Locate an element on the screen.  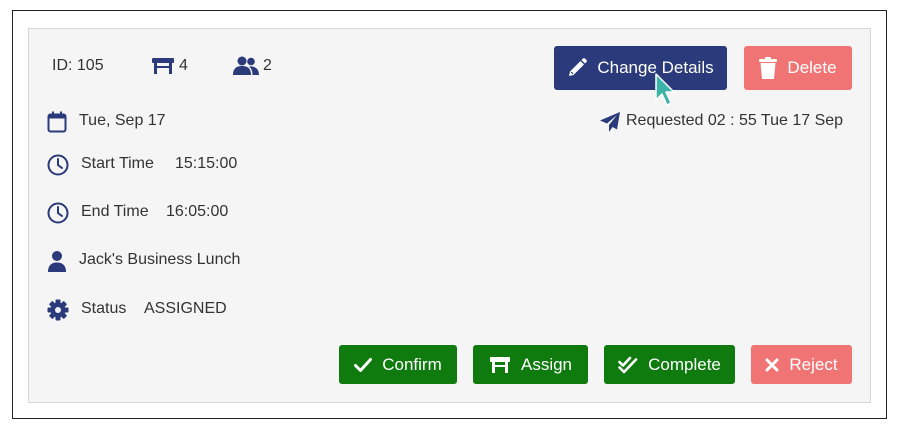
double-check-icon is located at coordinates (628, 365).